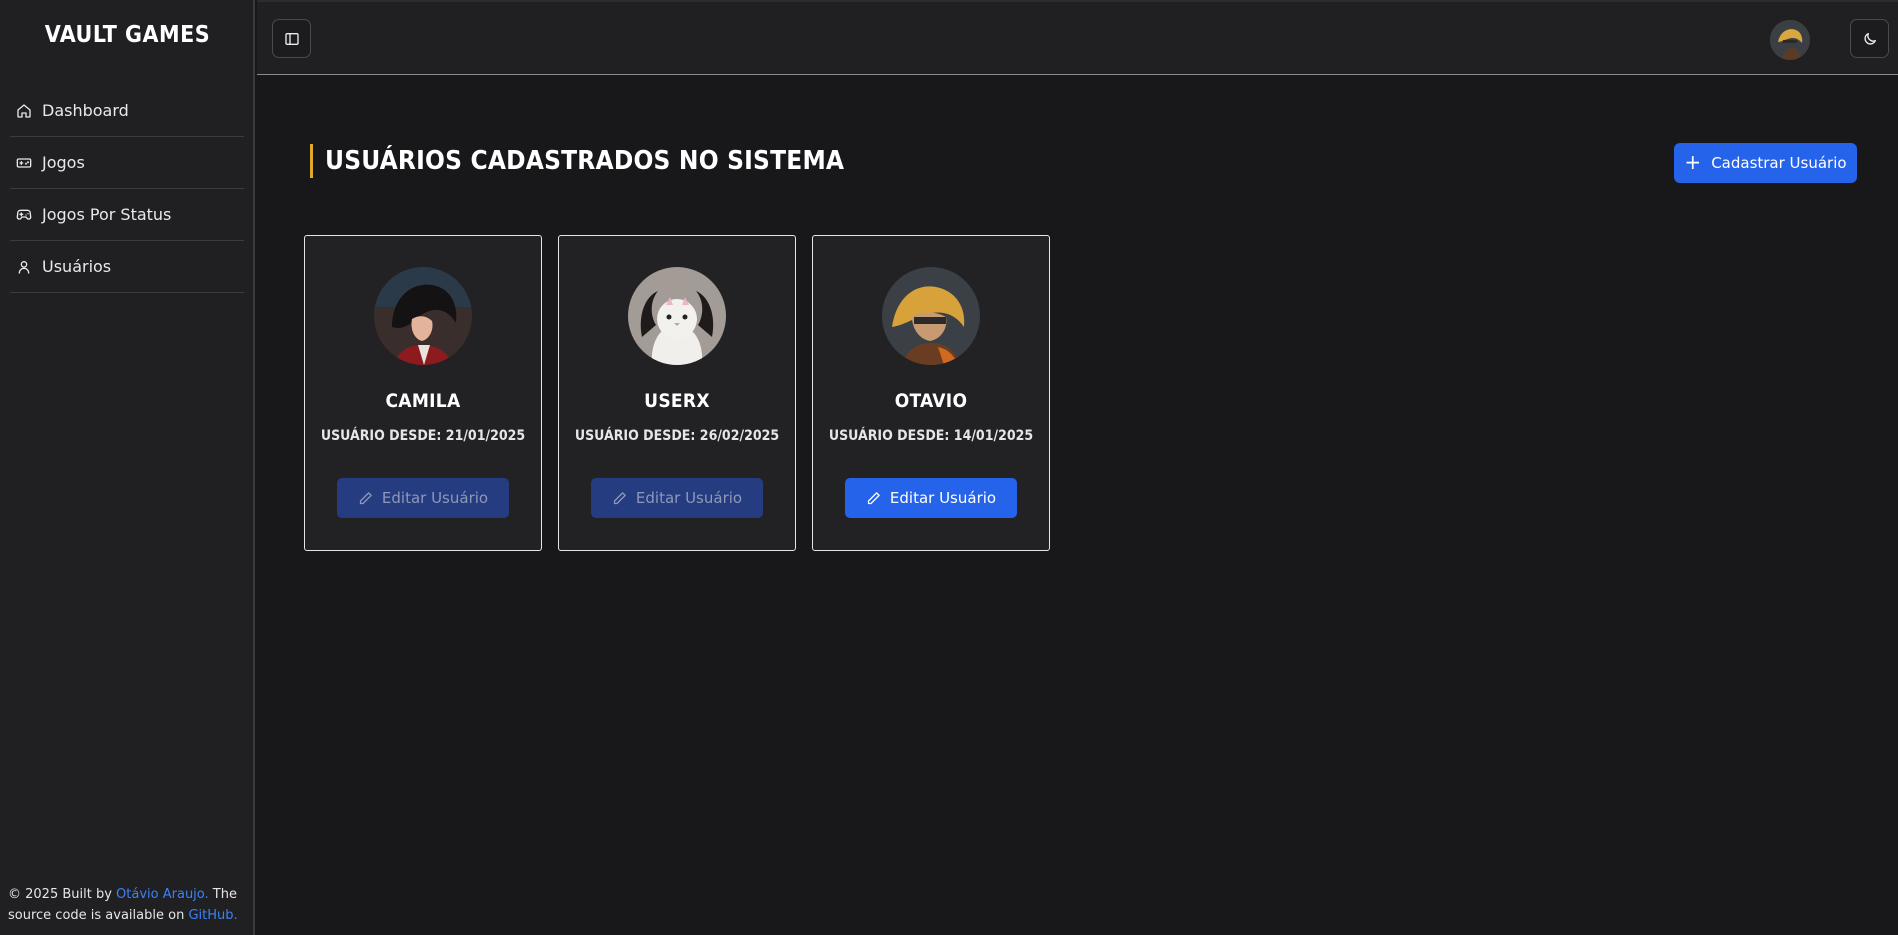  Describe the element at coordinates (212, 915) in the screenshot. I see `github-link: GitHub.` at that location.